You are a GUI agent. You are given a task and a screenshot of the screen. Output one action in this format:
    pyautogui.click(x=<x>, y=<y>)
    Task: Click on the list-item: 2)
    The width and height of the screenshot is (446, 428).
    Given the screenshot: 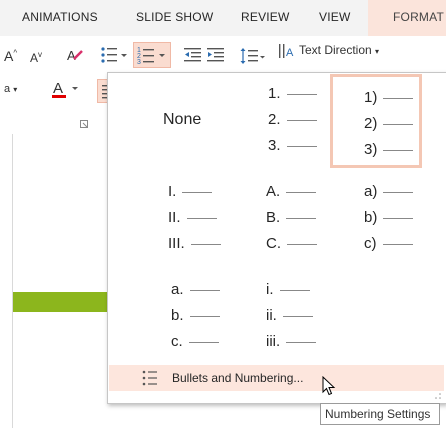 What is the action you would take?
    pyautogui.click(x=389, y=123)
    